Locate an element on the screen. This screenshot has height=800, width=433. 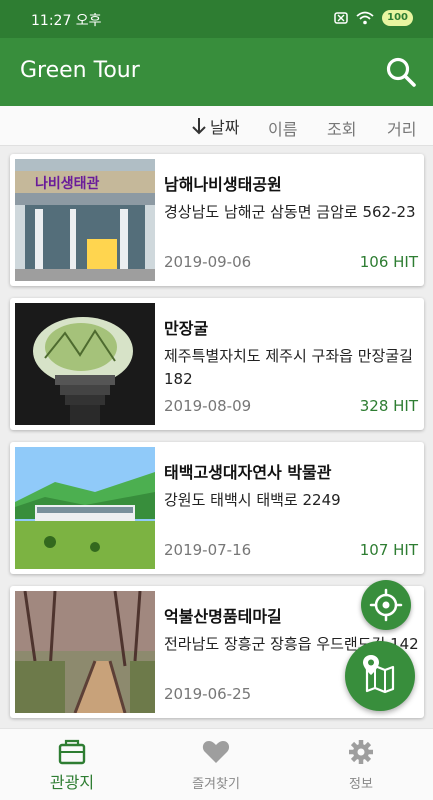
place-name: 억불산명품테마길 is located at coordinates (223, 616).